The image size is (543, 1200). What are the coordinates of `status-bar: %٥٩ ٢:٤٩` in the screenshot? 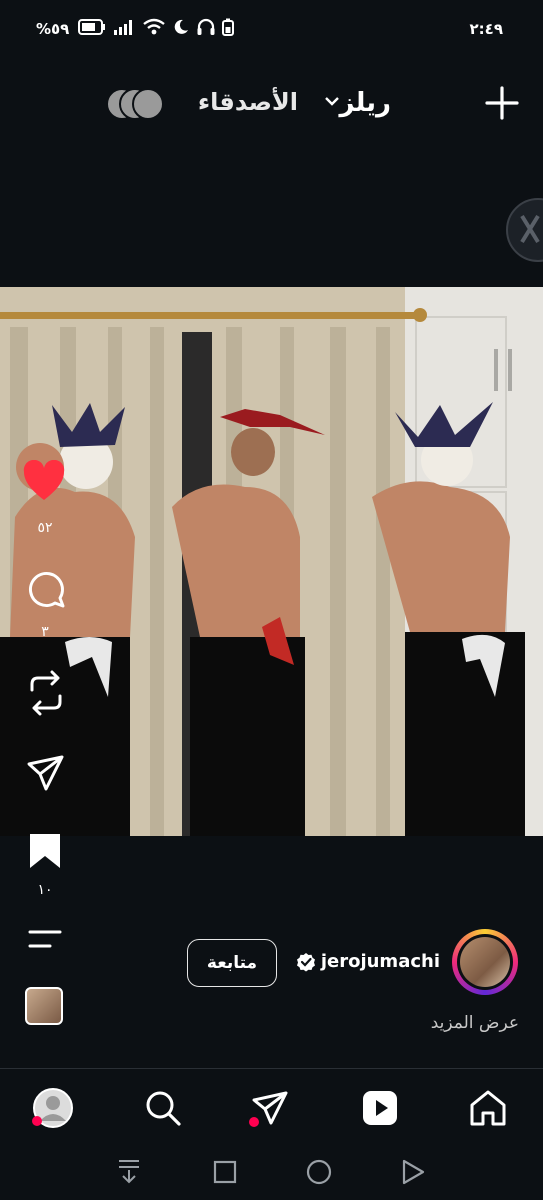 It's located at (271, 30).